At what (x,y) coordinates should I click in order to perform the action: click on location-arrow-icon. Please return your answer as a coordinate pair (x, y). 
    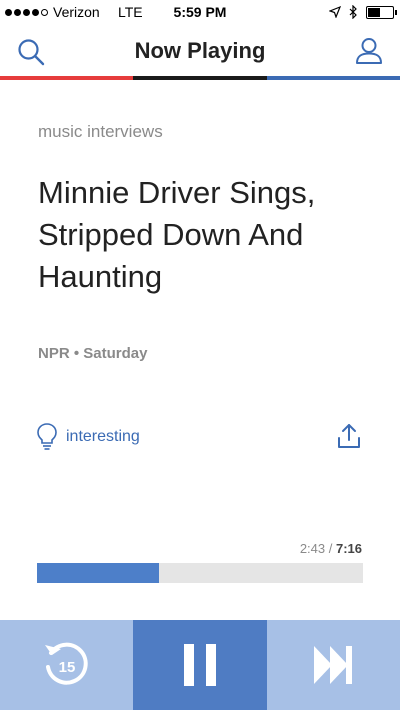
    Looking at the image, I should click on (335, 12).